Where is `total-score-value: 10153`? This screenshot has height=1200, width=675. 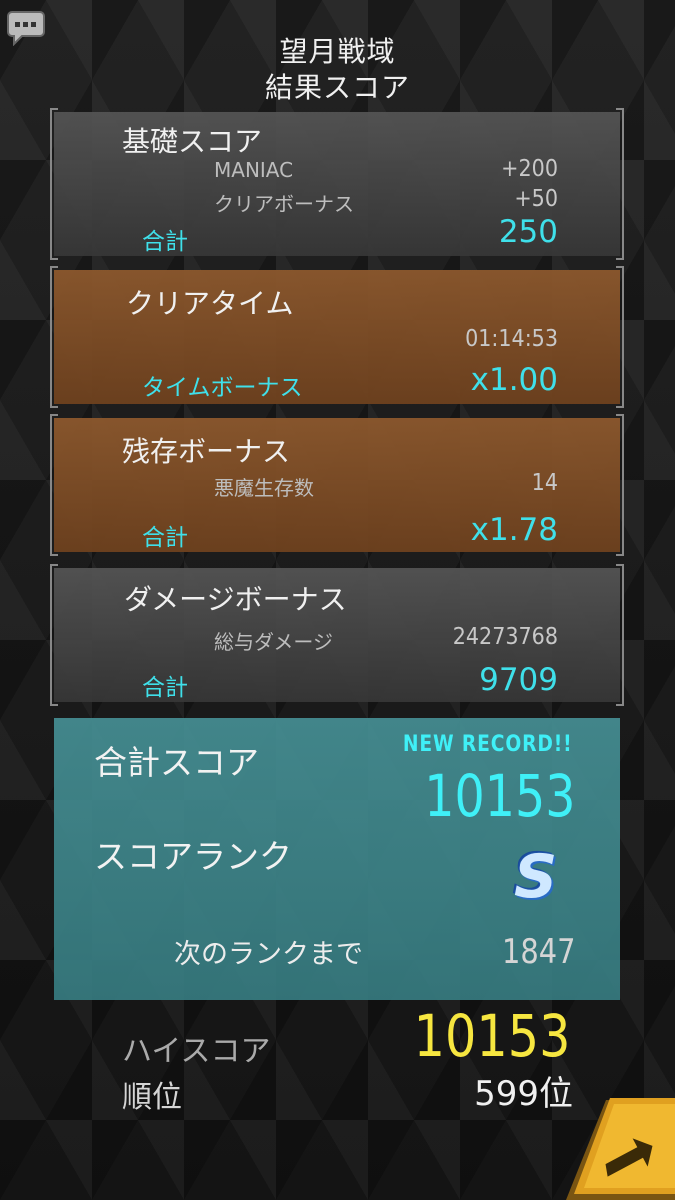 total-score-value: 10153 is located at coordinates (500, 796).